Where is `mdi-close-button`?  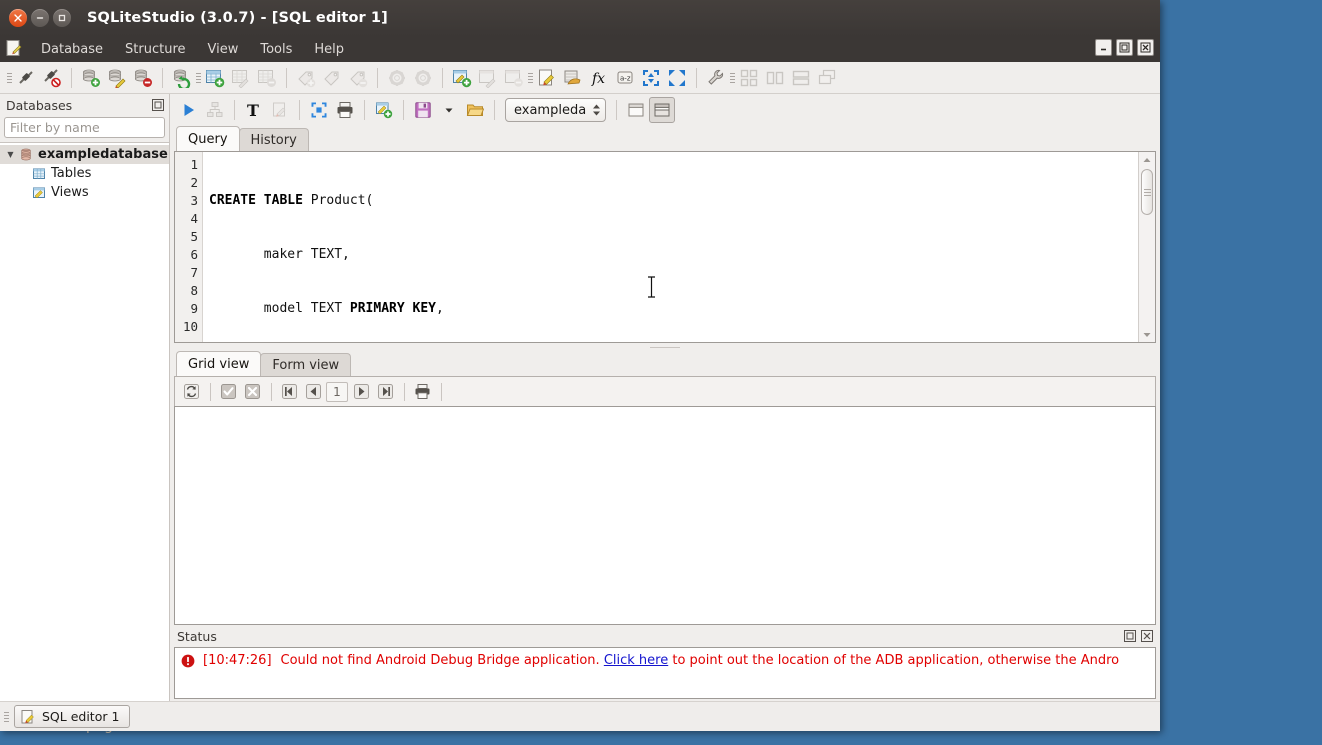
mdi-close-button is located at coordinates (1145, 47).